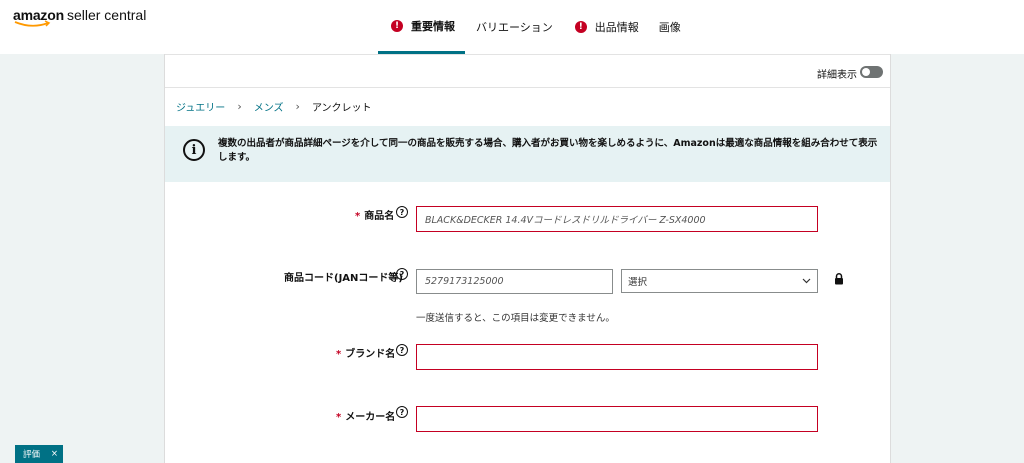 Image resolution: width=1024 pixels, height=463 pixels. Describe the element at coordinates (106, 15) in the screenshot. I see `logo-sub: seller central` at that location.